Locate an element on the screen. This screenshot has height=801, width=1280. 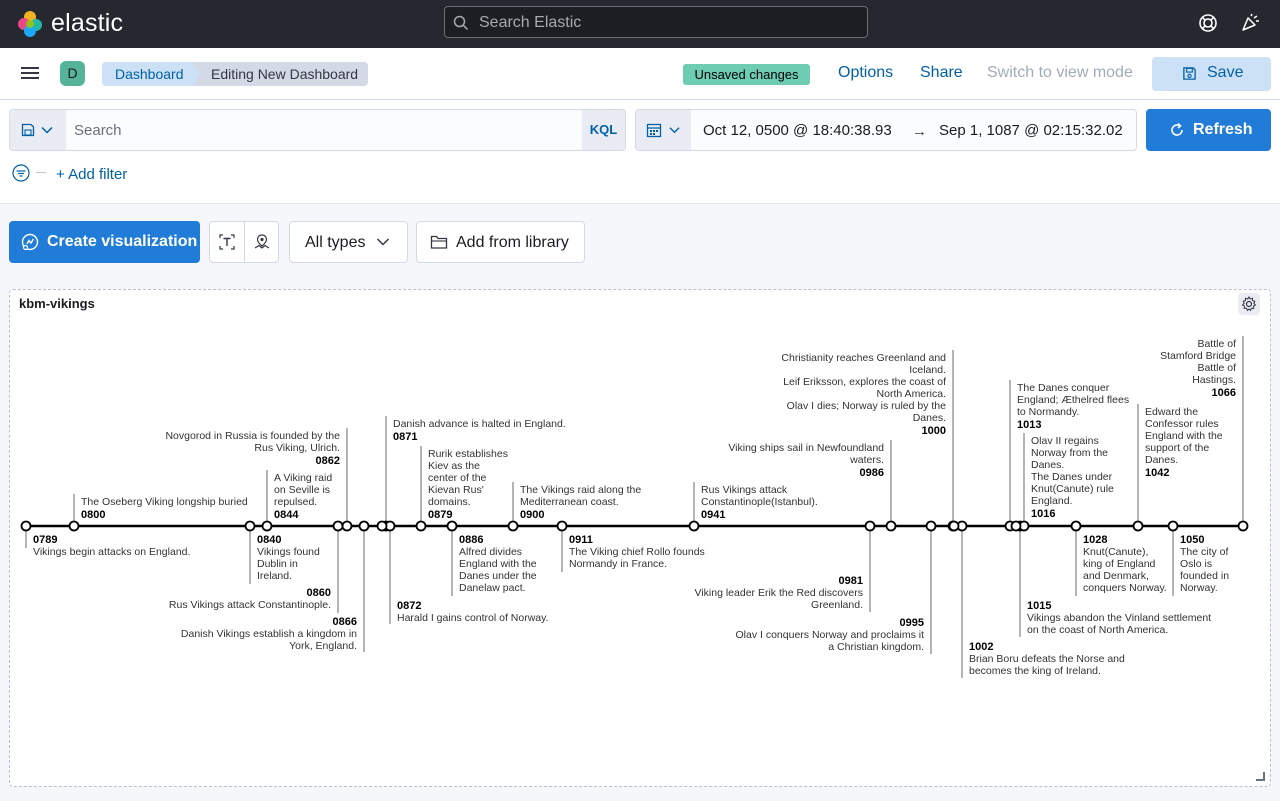
event-description: a Christian kingdom. is located at coordinates (876, 647).